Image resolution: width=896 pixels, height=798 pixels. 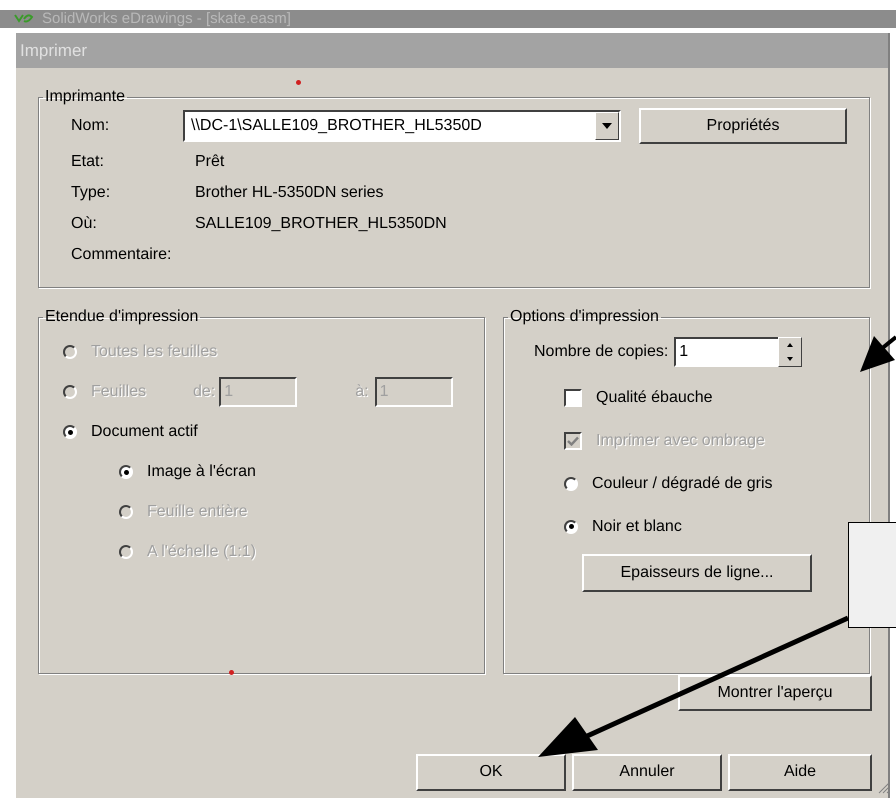 What do you see at coordinates (87, 161) in the screenshot?
I see `detail-label: Etat:` at bounding box center [87, 161].